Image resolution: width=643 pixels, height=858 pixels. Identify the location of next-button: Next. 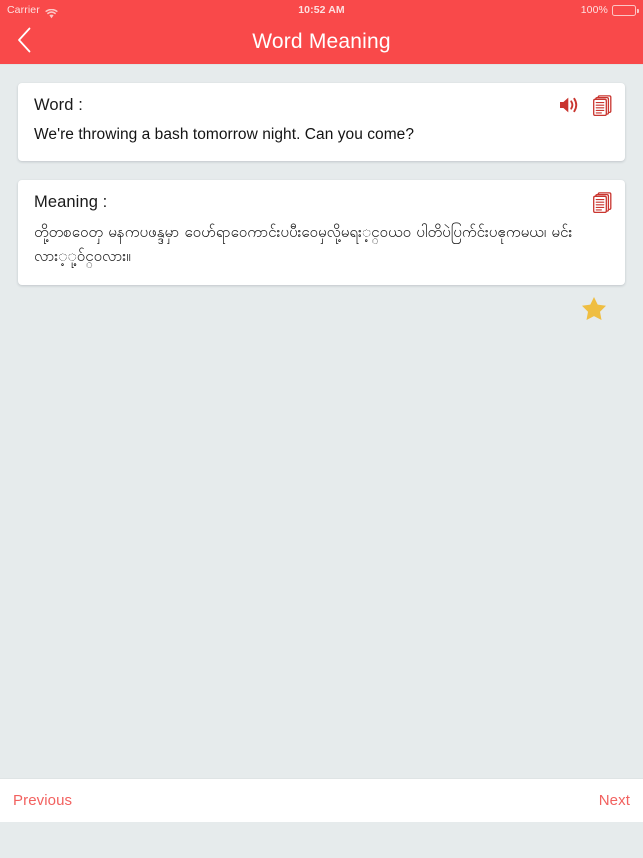
(614, 800).